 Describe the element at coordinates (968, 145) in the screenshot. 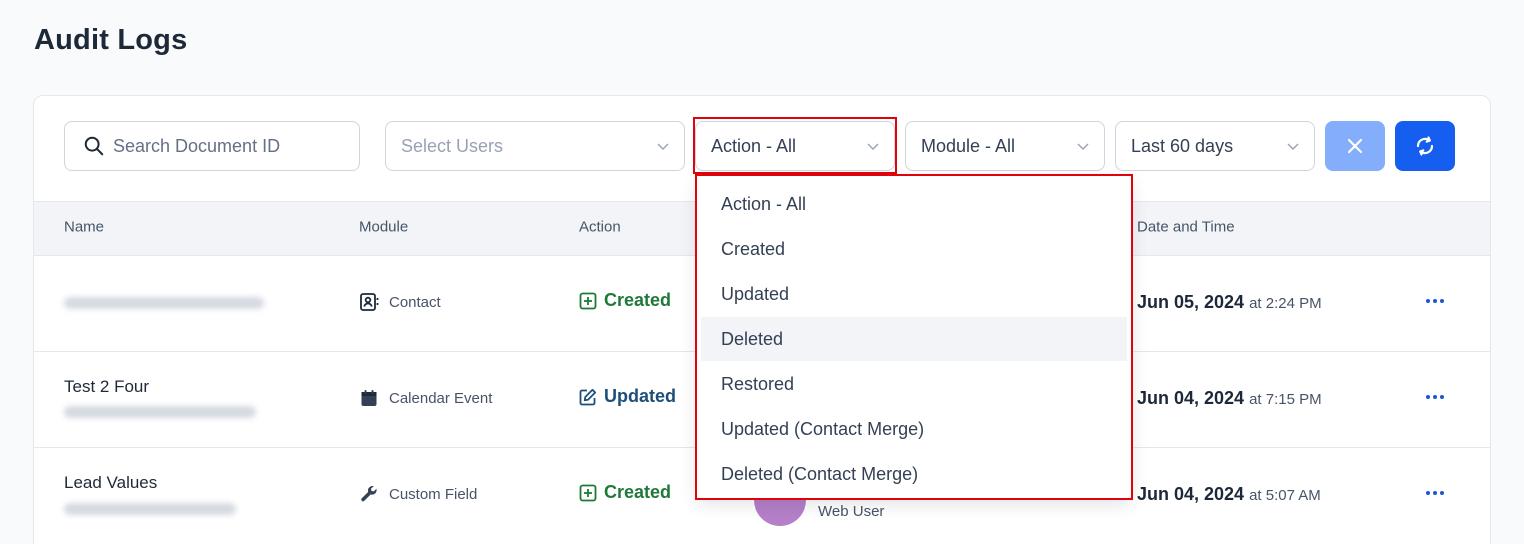

I see `module-filter-value: Module - All` at that location.